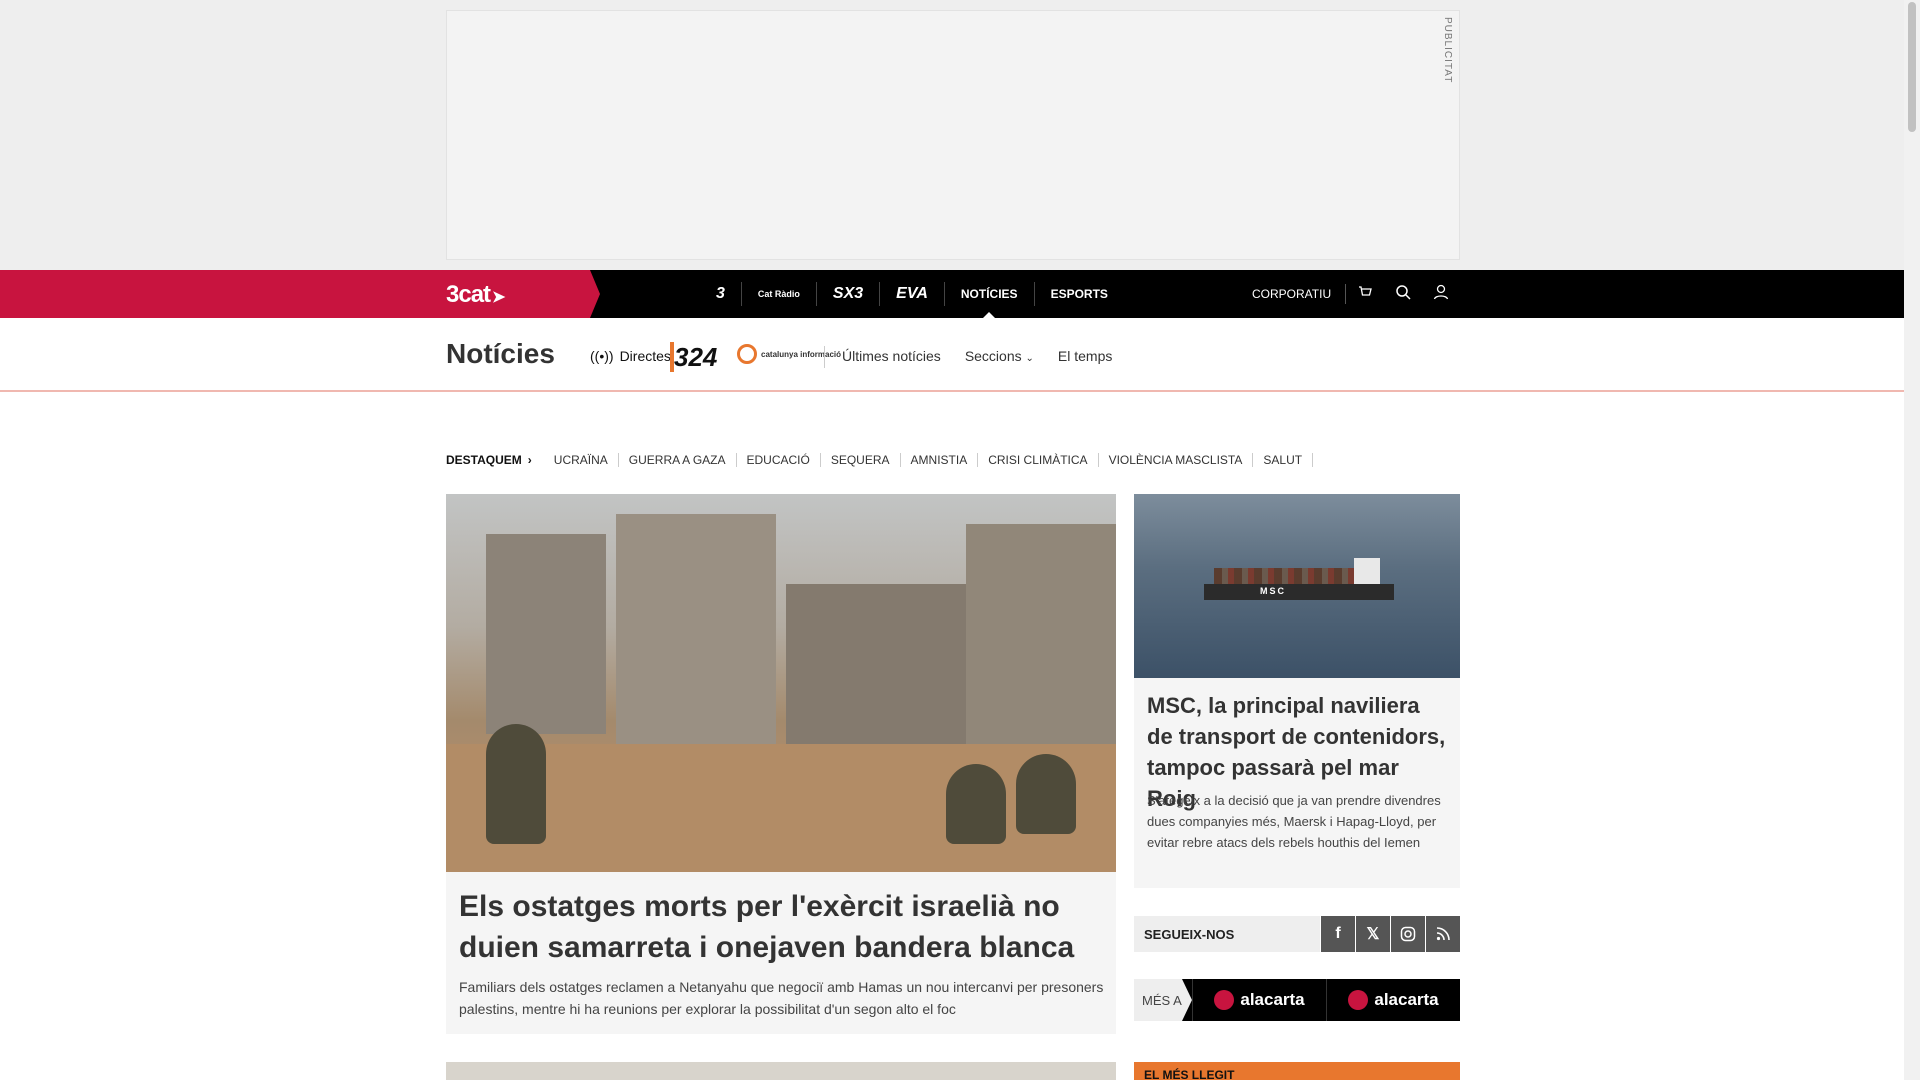 This screenshot has width=1920, height=1080. What do you see at coordinates (993, 356) in the screenshot?
I see `seccions-label: Seccions` at bounding box center [993, 356].